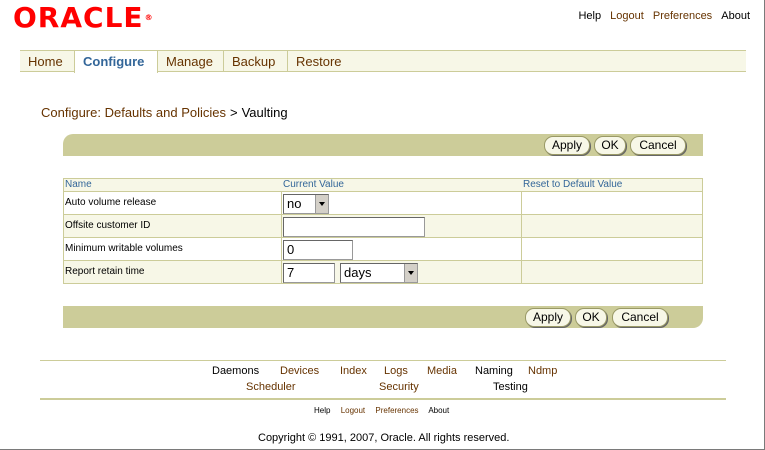 The image size is (765, 450). I want to click on footer-link-testing: Testing, so click(510, 387).